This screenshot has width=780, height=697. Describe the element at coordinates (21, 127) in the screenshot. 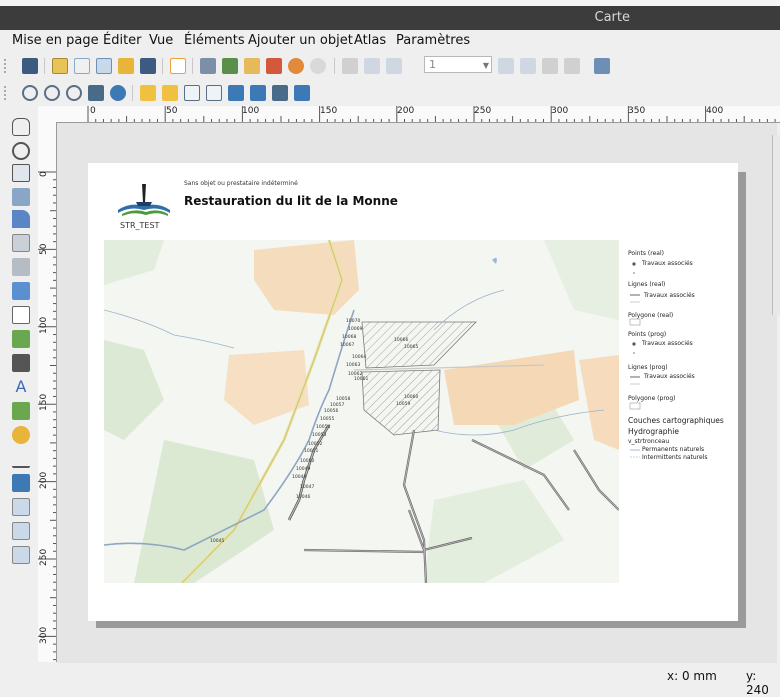

I see `pan-icon` at that location.